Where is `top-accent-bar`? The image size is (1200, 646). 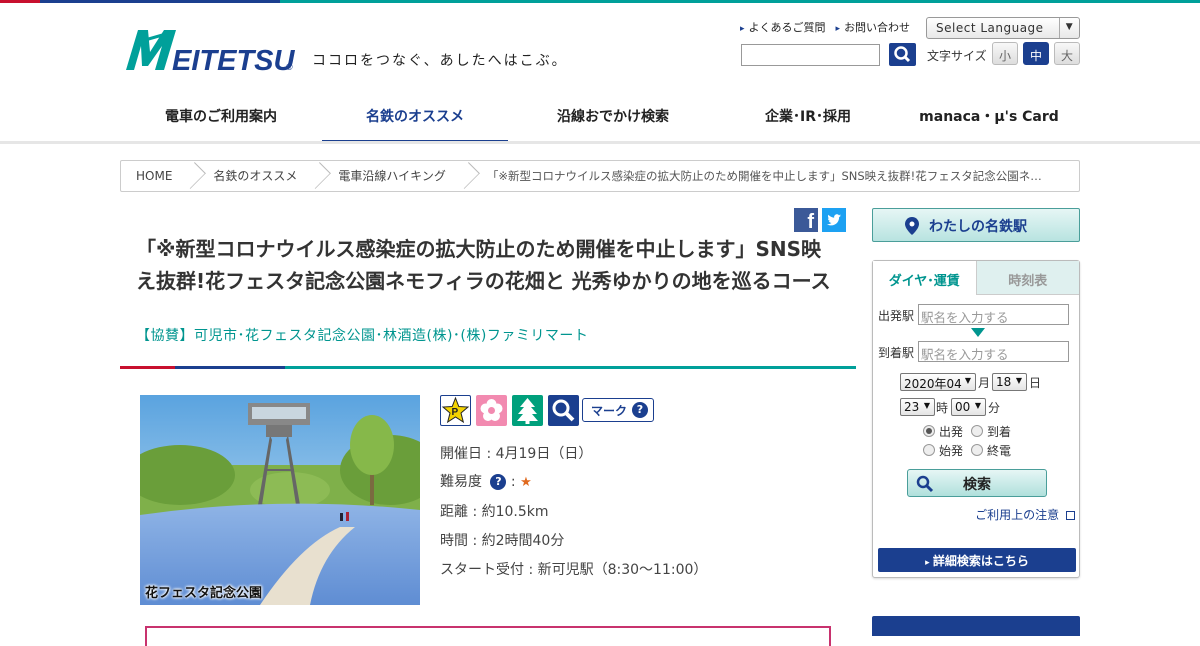
top-accent-bar is located at coordinates (600, 1).